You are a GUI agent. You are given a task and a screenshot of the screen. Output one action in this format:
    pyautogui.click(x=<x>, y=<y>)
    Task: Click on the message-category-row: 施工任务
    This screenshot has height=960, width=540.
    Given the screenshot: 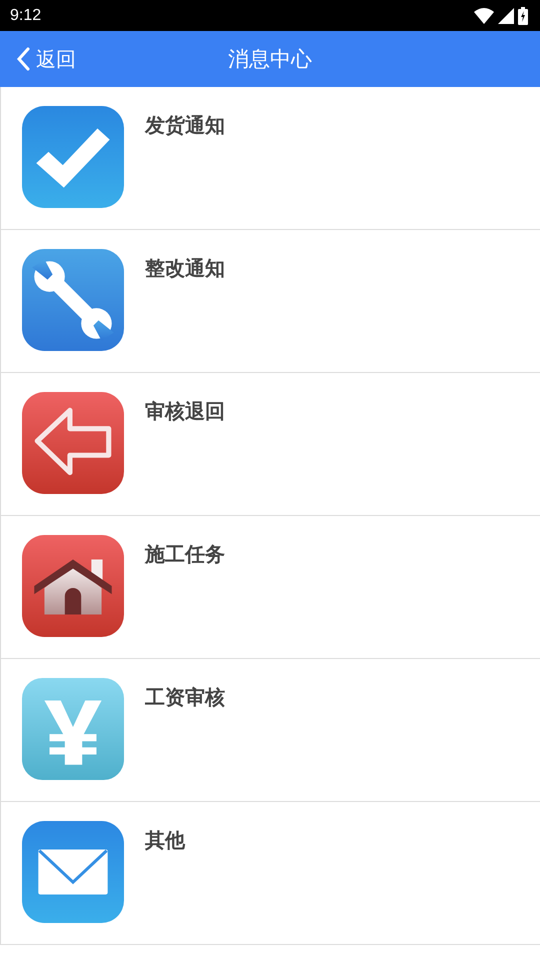 What is the action you would take?
    pyautogui.click(x=270, y=587)
    